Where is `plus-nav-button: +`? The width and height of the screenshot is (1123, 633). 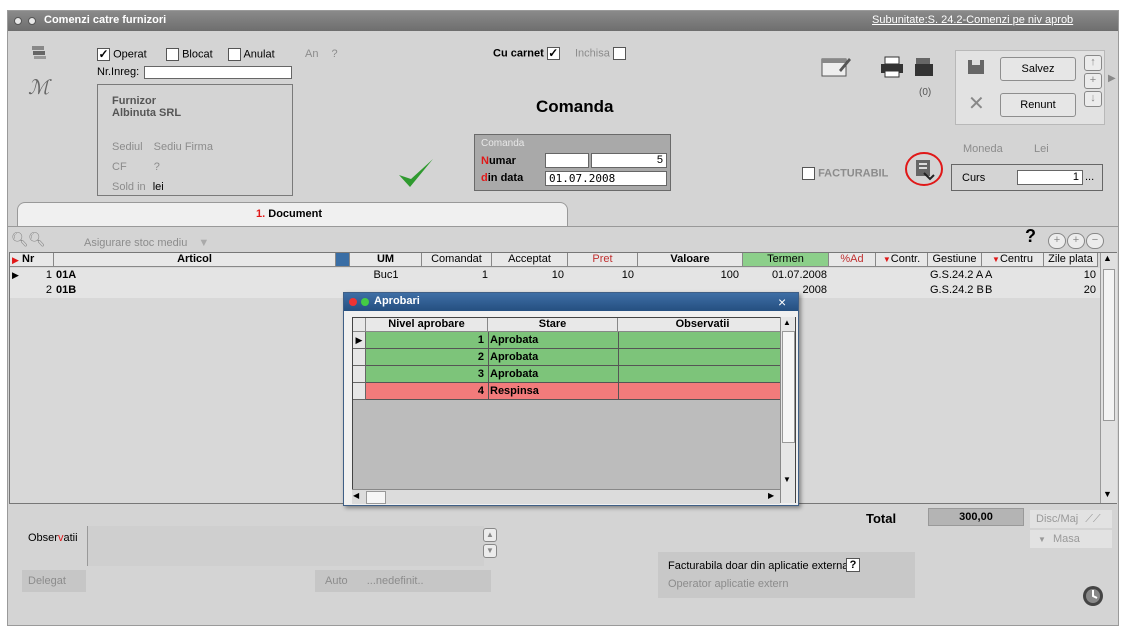 plus-nav-button: + is located at coordinates (1093, 81).